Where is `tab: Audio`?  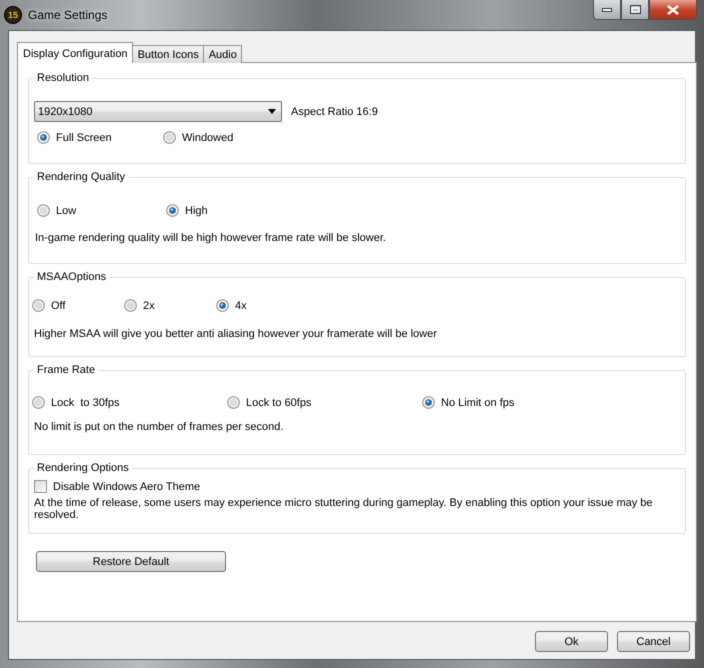 tab: Audio is located at coordinates (222, 54).